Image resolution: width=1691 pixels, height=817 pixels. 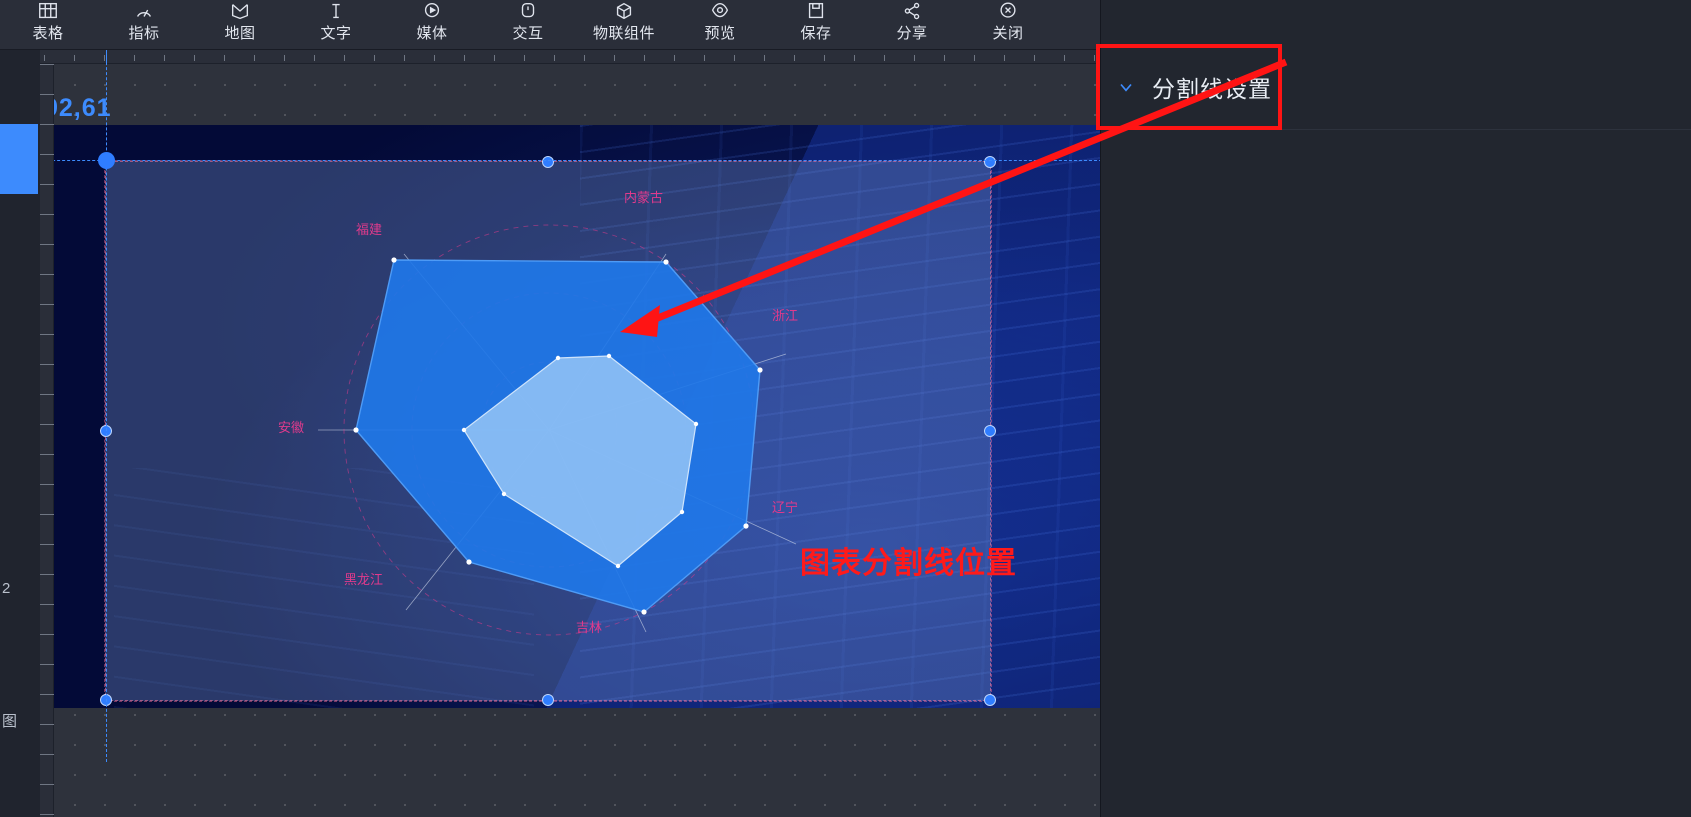 What do you see at coordinates (528, 11) in the screenshot?
I see `interaction-icon` at bounding box center [528, 11].